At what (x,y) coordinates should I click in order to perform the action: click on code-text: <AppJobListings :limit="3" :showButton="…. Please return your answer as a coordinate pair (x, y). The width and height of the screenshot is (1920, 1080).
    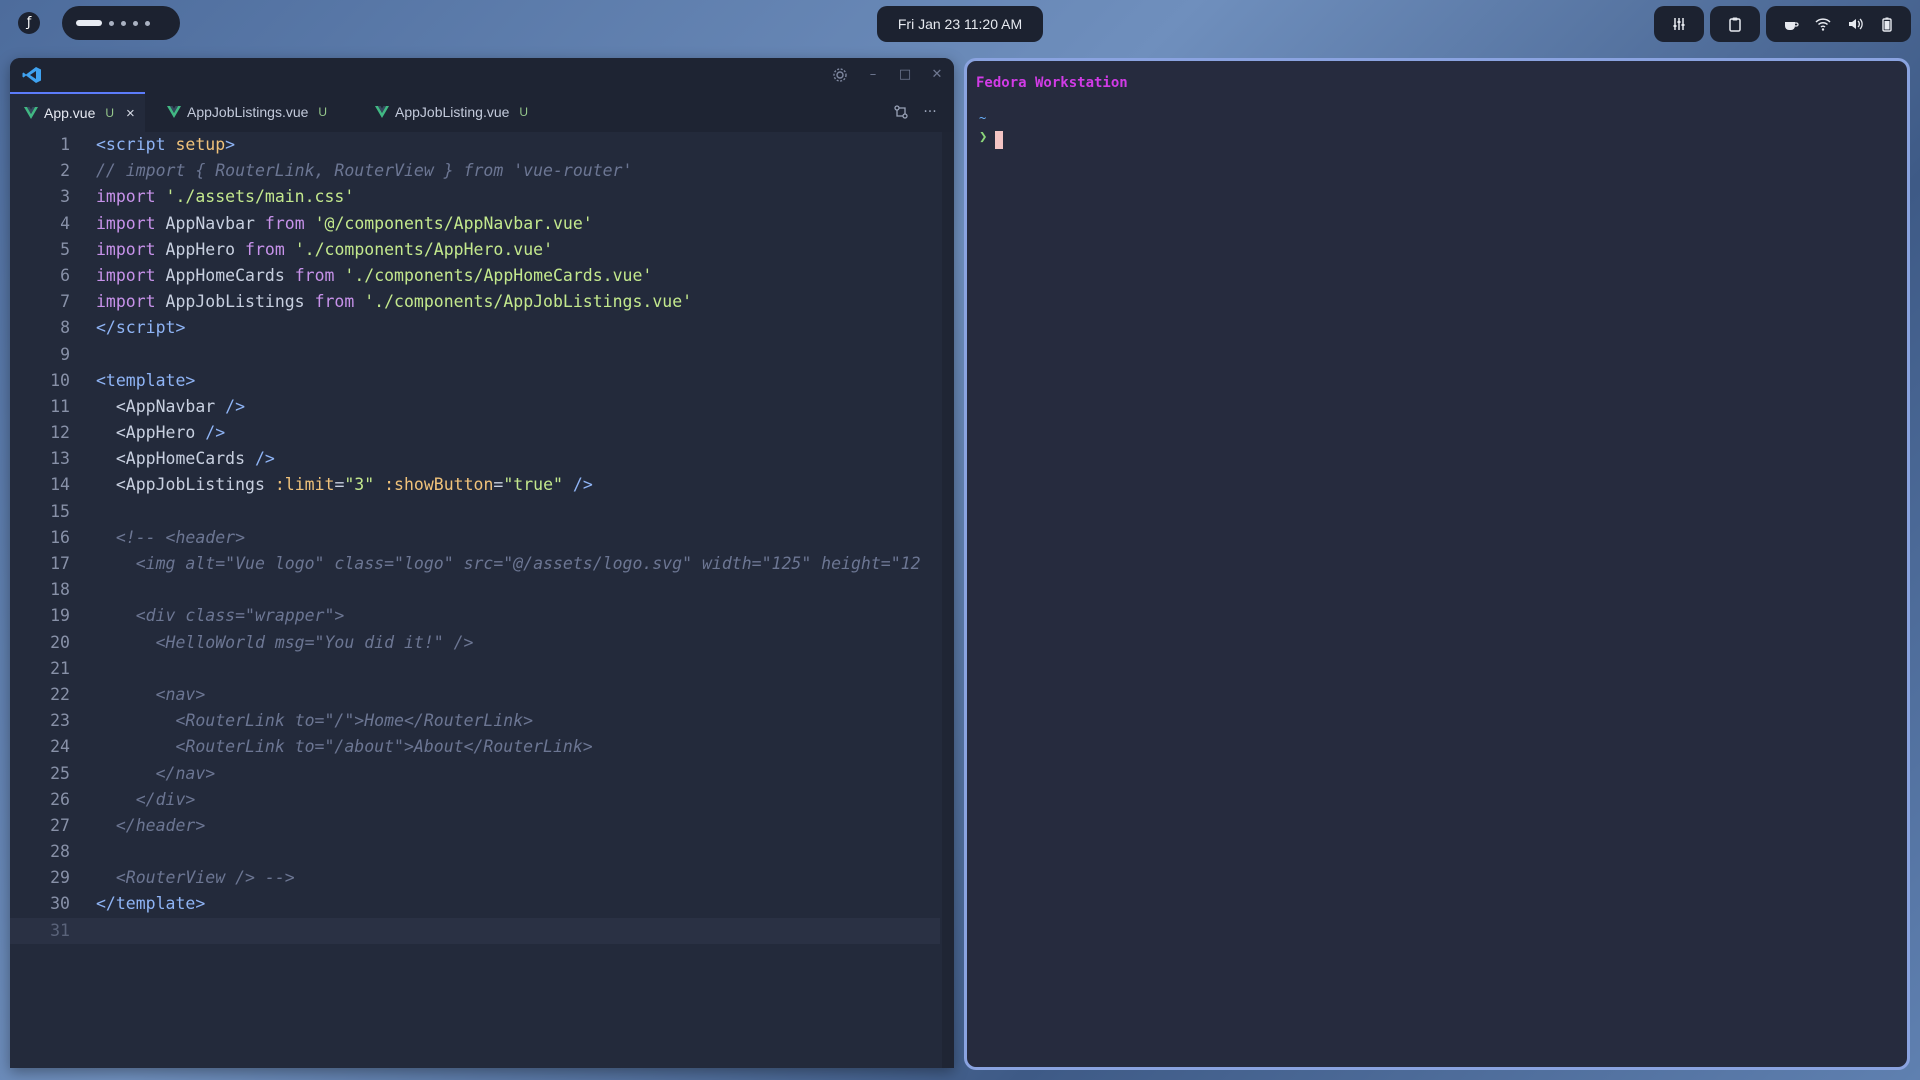
    Looking at the image, I should click on (344, 485).